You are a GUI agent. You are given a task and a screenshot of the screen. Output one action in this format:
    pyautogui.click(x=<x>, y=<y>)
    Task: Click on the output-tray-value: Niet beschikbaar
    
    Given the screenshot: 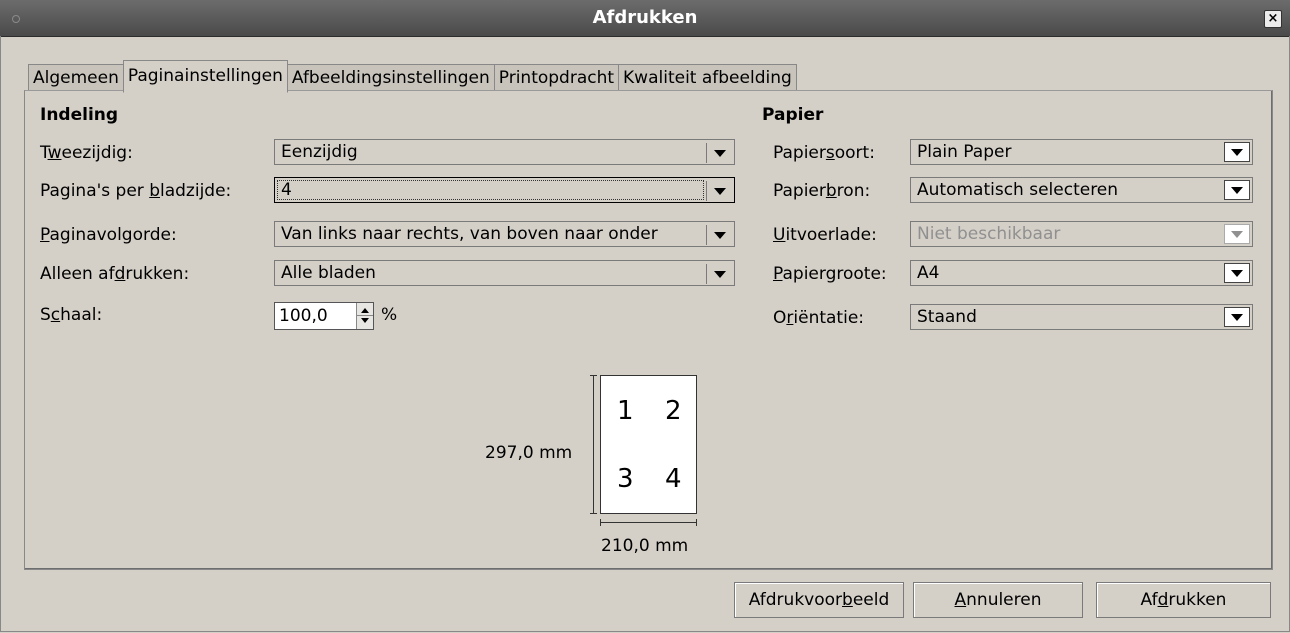 What is the action you would take?
    pyautogui.click(x=989, y=234)
    